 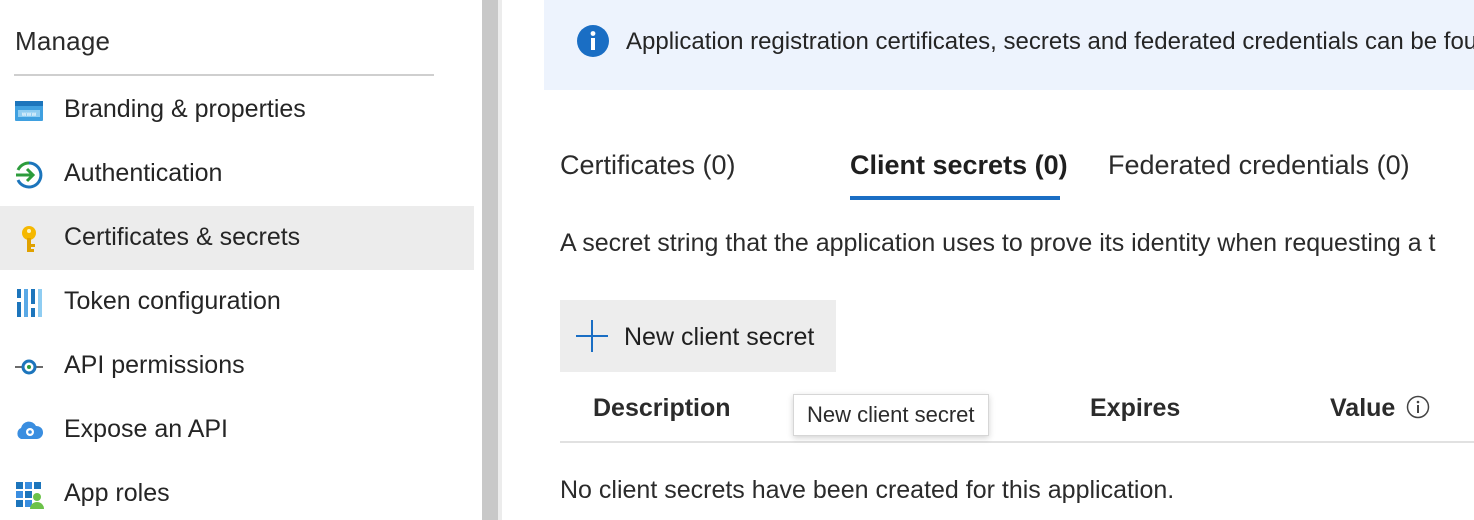 I want to click on sidebar-item-label: API permissions, so click(x=154, y=365).